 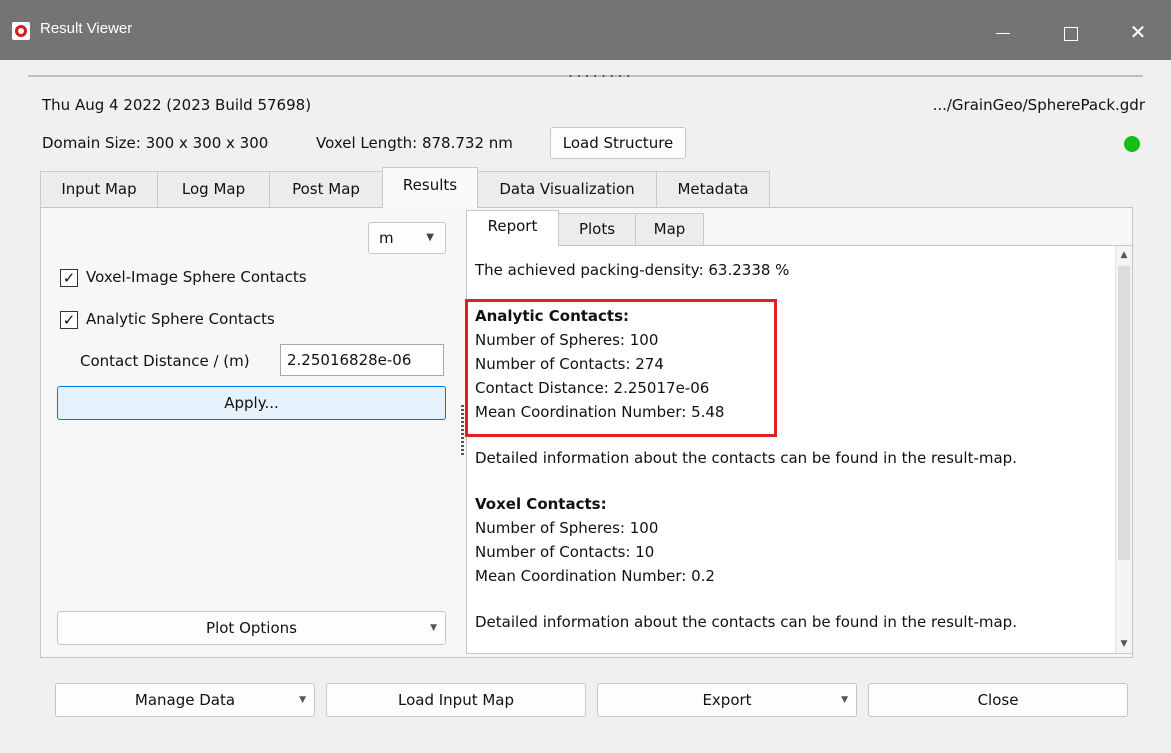 I want to click on voxel-contacts-line: Number of Contacts: 10, so click(x=565, y=552).